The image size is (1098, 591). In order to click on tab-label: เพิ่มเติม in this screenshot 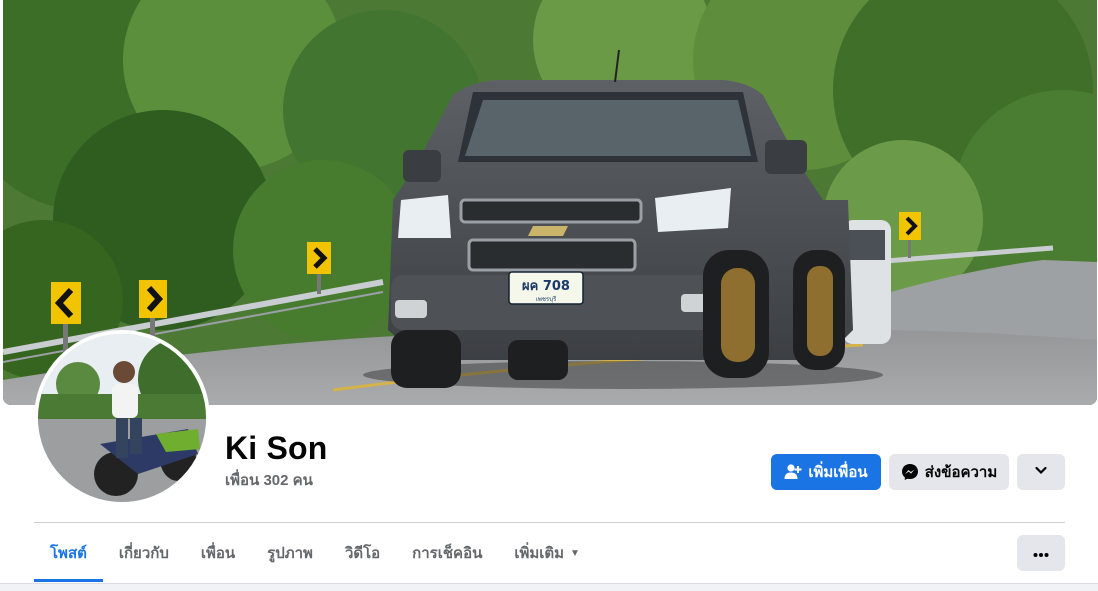, I will do `click(539, 553)`.